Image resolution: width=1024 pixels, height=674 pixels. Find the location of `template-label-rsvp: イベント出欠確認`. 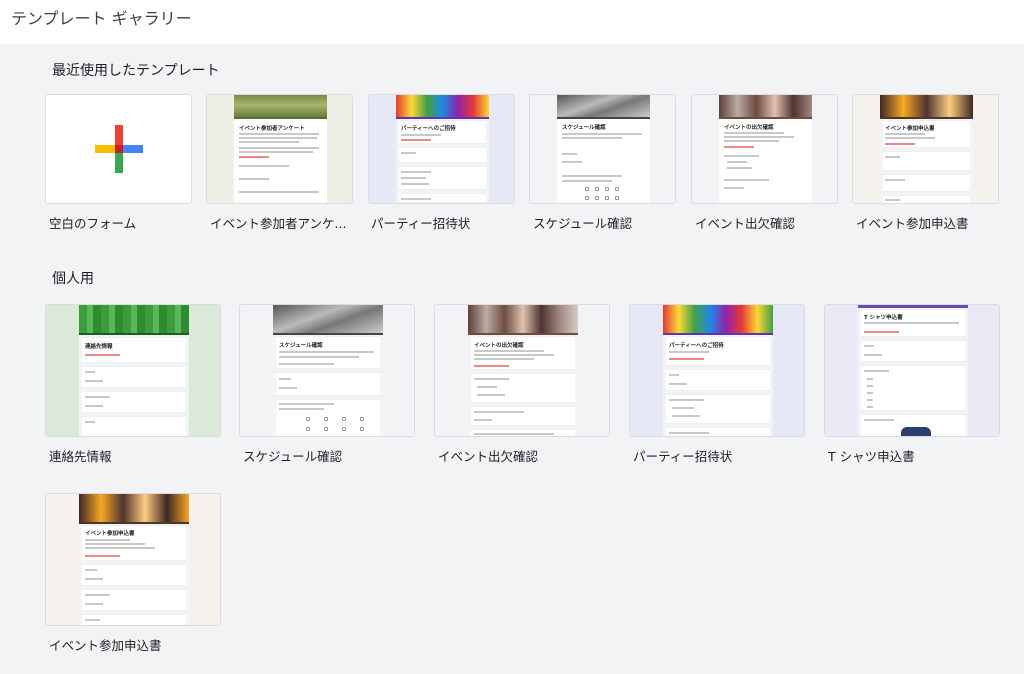

template-label-rsvp: イベント出欠確認 is located at coordinates (765, 222).